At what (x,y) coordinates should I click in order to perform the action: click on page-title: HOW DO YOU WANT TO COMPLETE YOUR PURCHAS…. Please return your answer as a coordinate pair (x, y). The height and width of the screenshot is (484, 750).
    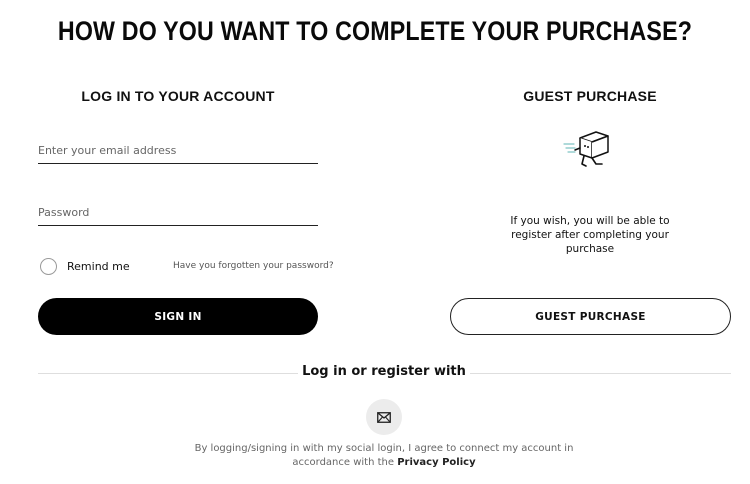
    Looking at the image, I should click on (375, 31).